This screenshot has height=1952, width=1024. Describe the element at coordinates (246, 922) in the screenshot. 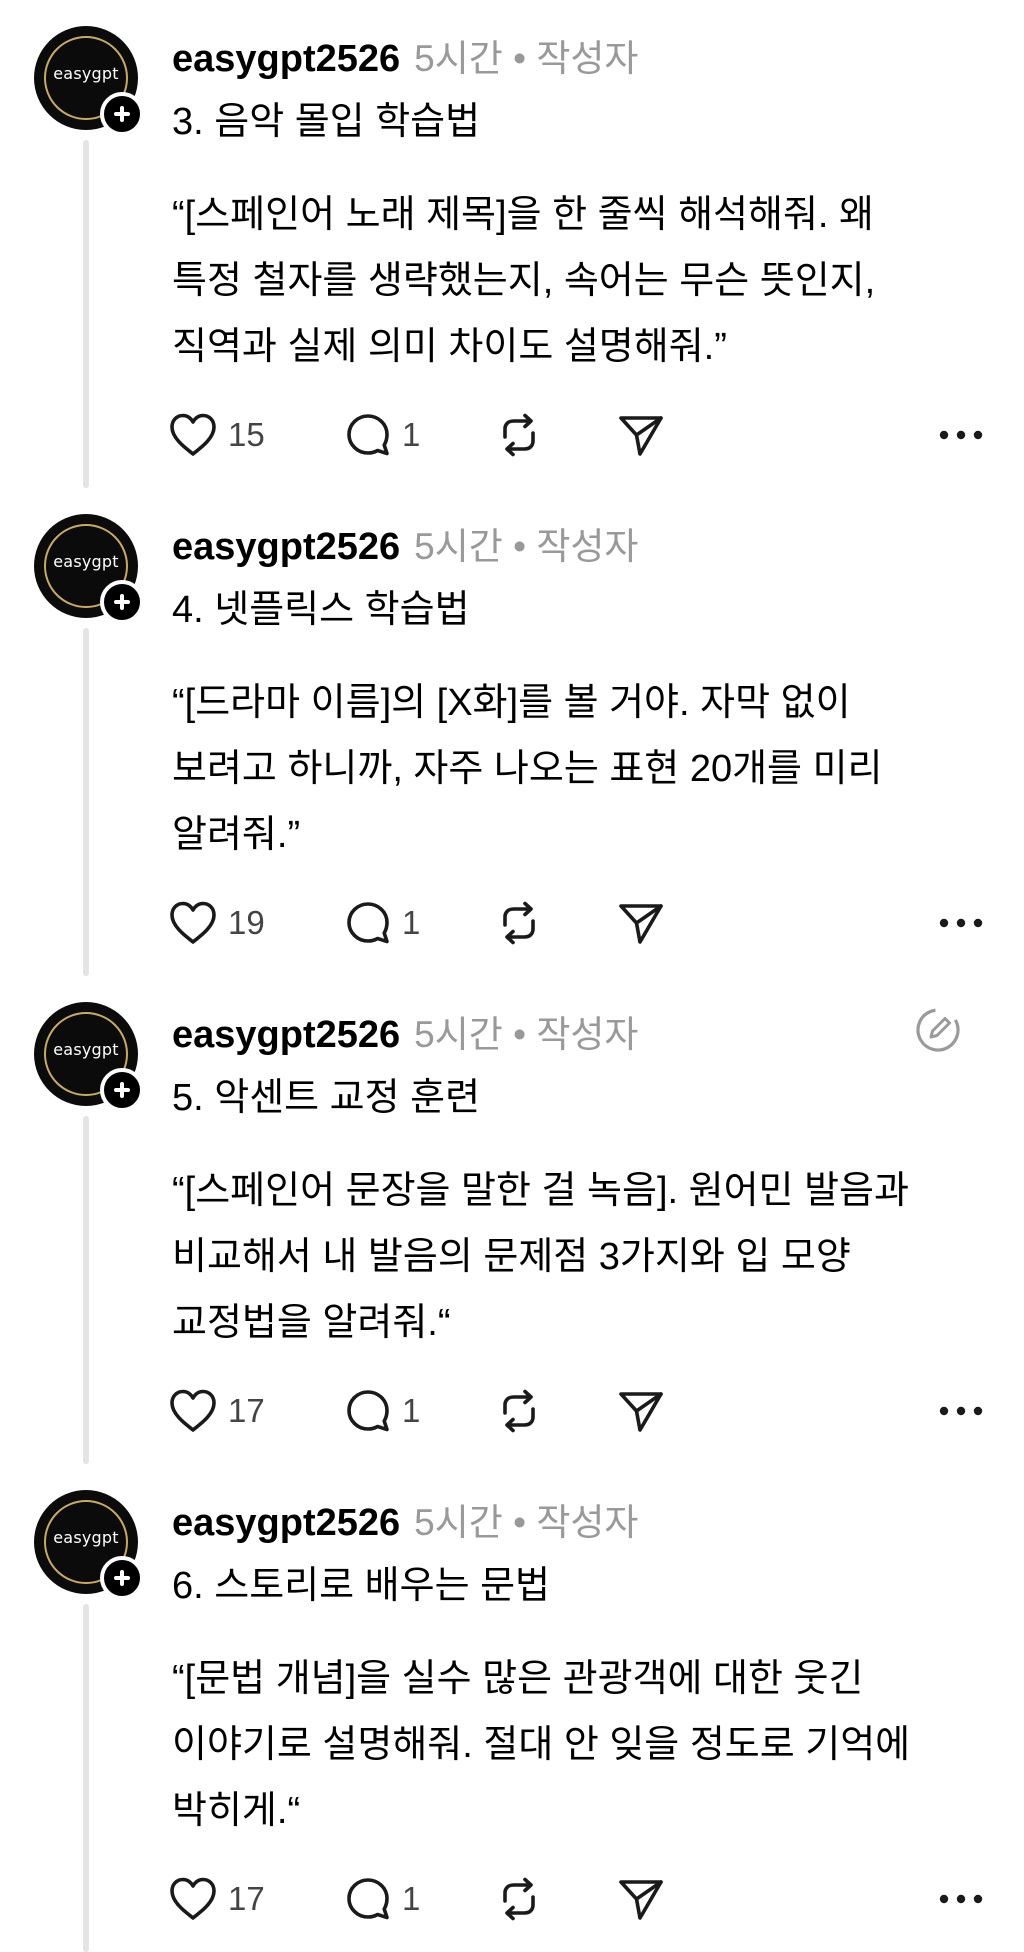

I see `like-count: 19` at that location.